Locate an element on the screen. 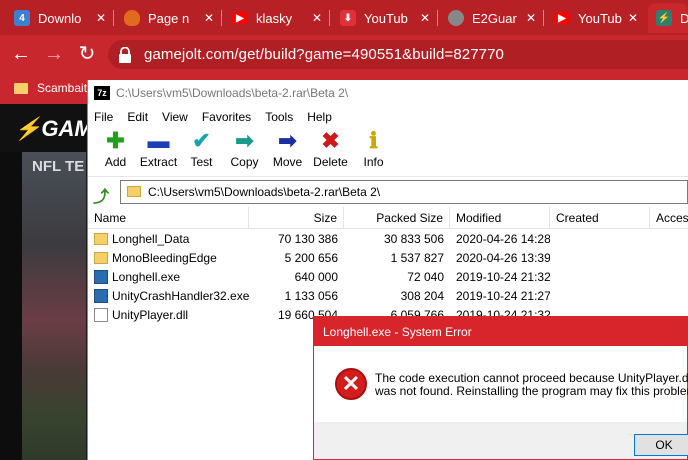 This screenshot has width=688, height=460. tab-label: Downlo is located at coordinates (60, 18).